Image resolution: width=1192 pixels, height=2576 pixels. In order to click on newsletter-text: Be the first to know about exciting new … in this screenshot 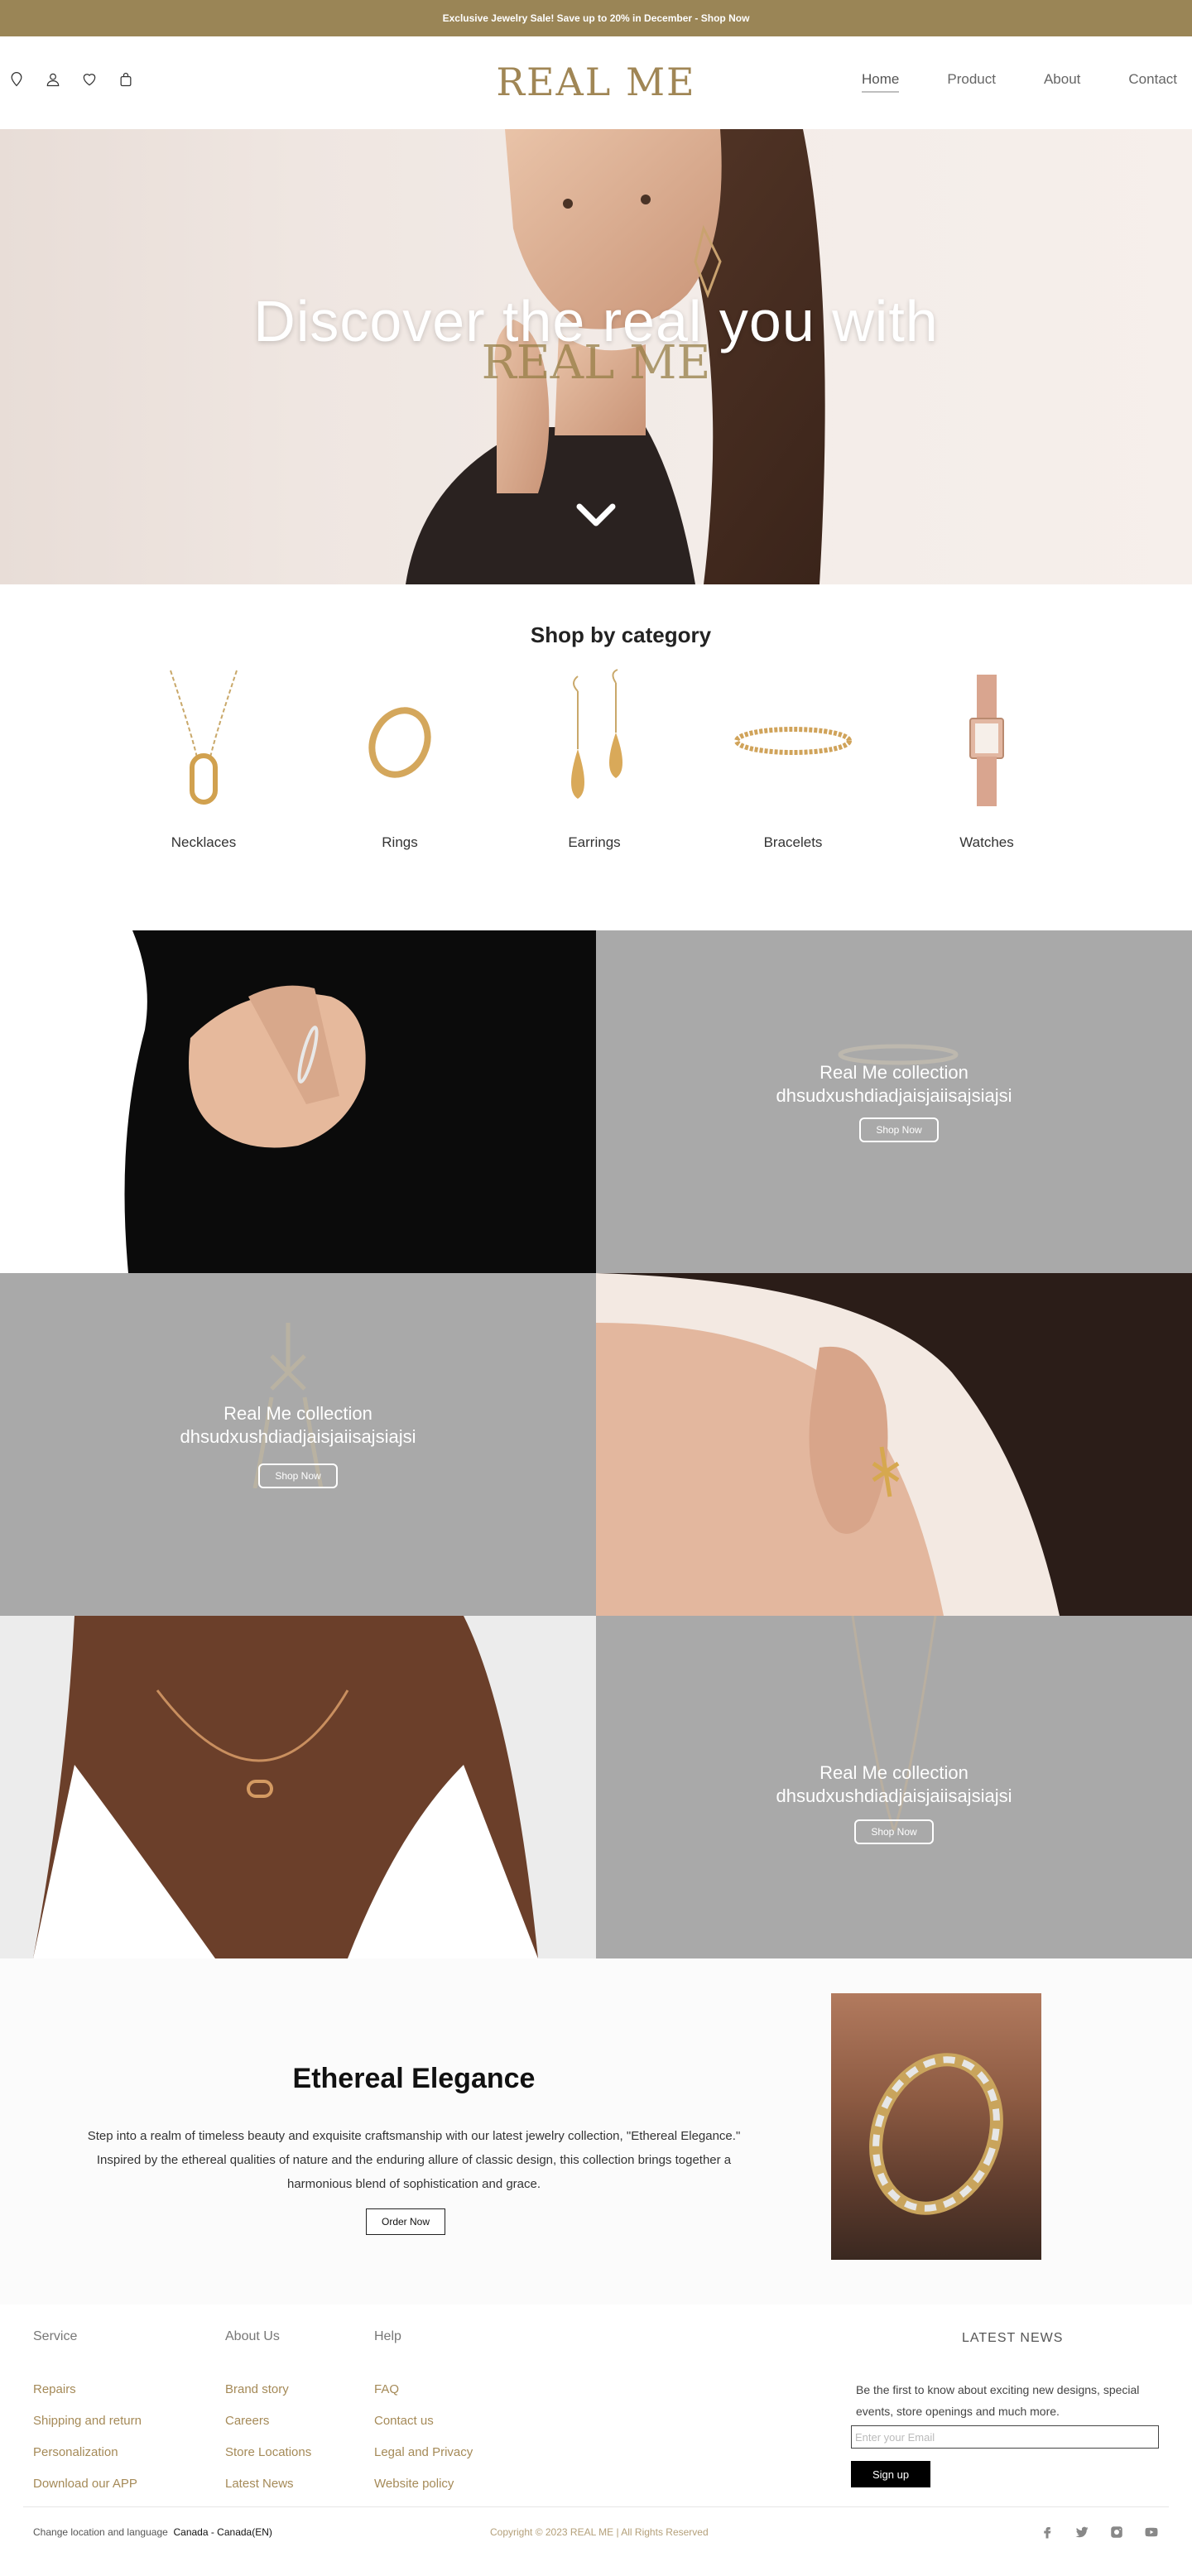, I will do `click(998, 2400)`.